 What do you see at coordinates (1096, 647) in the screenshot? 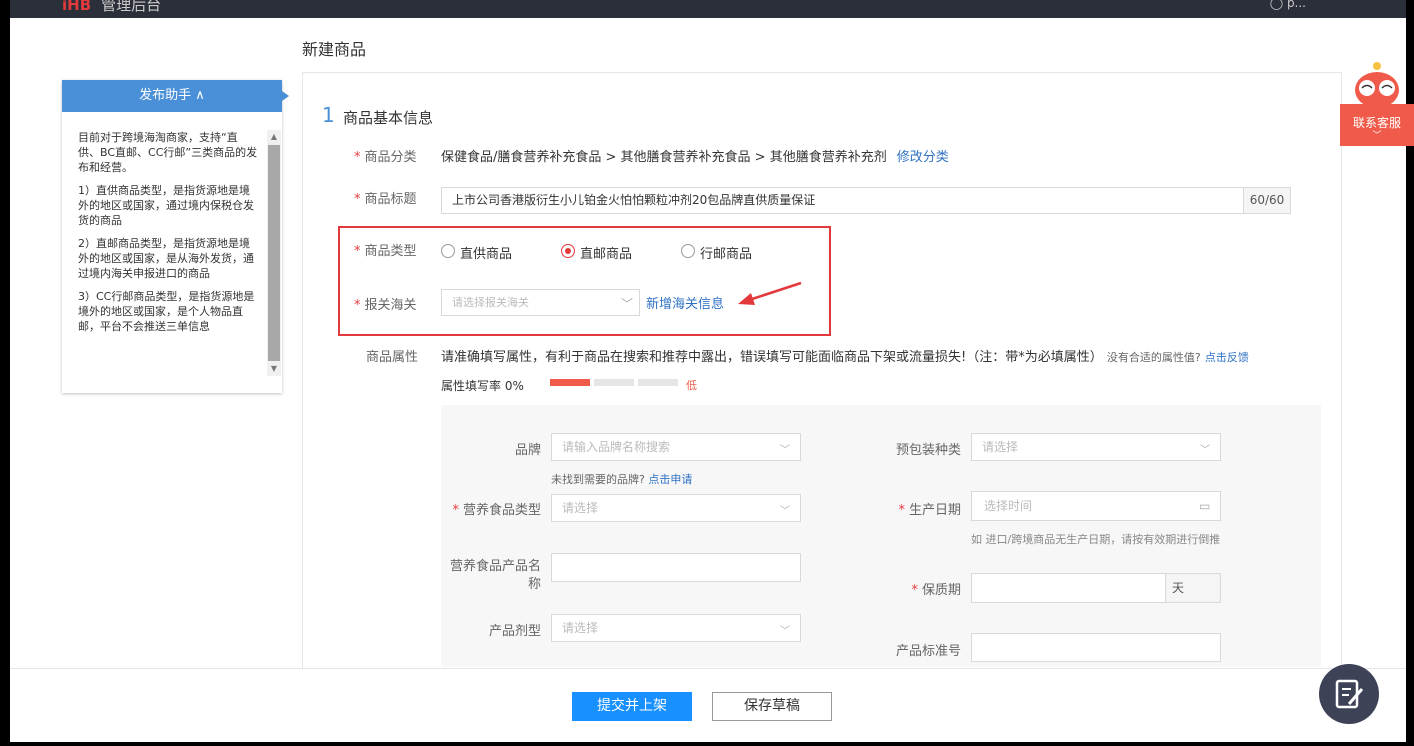
I see `standard-no-input` at bounding box center [1096, 647].